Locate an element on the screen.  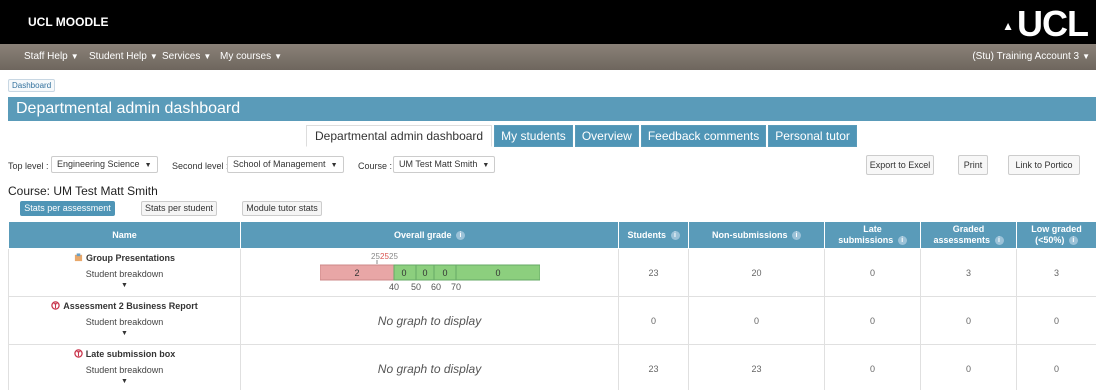
non-submissions-count: 0 is located at coordinates (756, 320).